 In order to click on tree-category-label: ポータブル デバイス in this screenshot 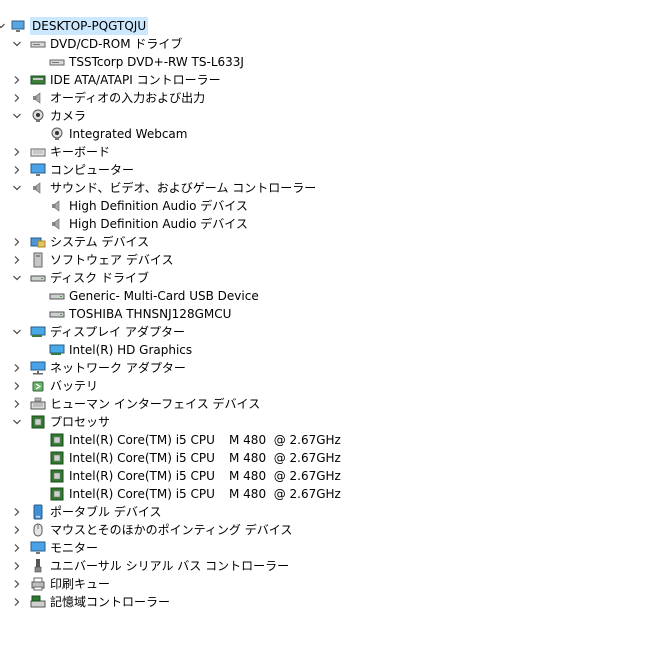, I will do `click(106, 512)`.